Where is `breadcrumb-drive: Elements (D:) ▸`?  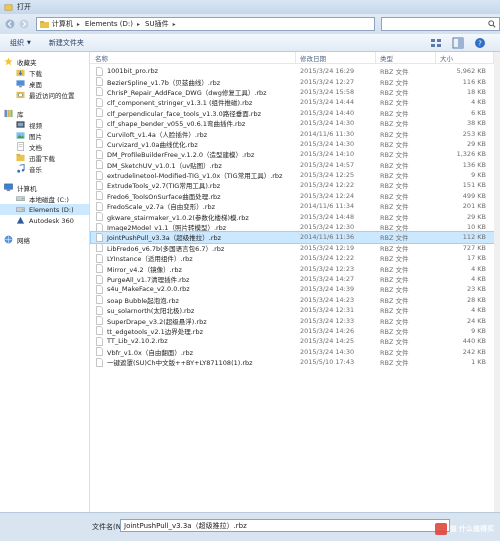
breadcrumb-drive: Elements (D:) ▸ is located at coordinates (112, 24).